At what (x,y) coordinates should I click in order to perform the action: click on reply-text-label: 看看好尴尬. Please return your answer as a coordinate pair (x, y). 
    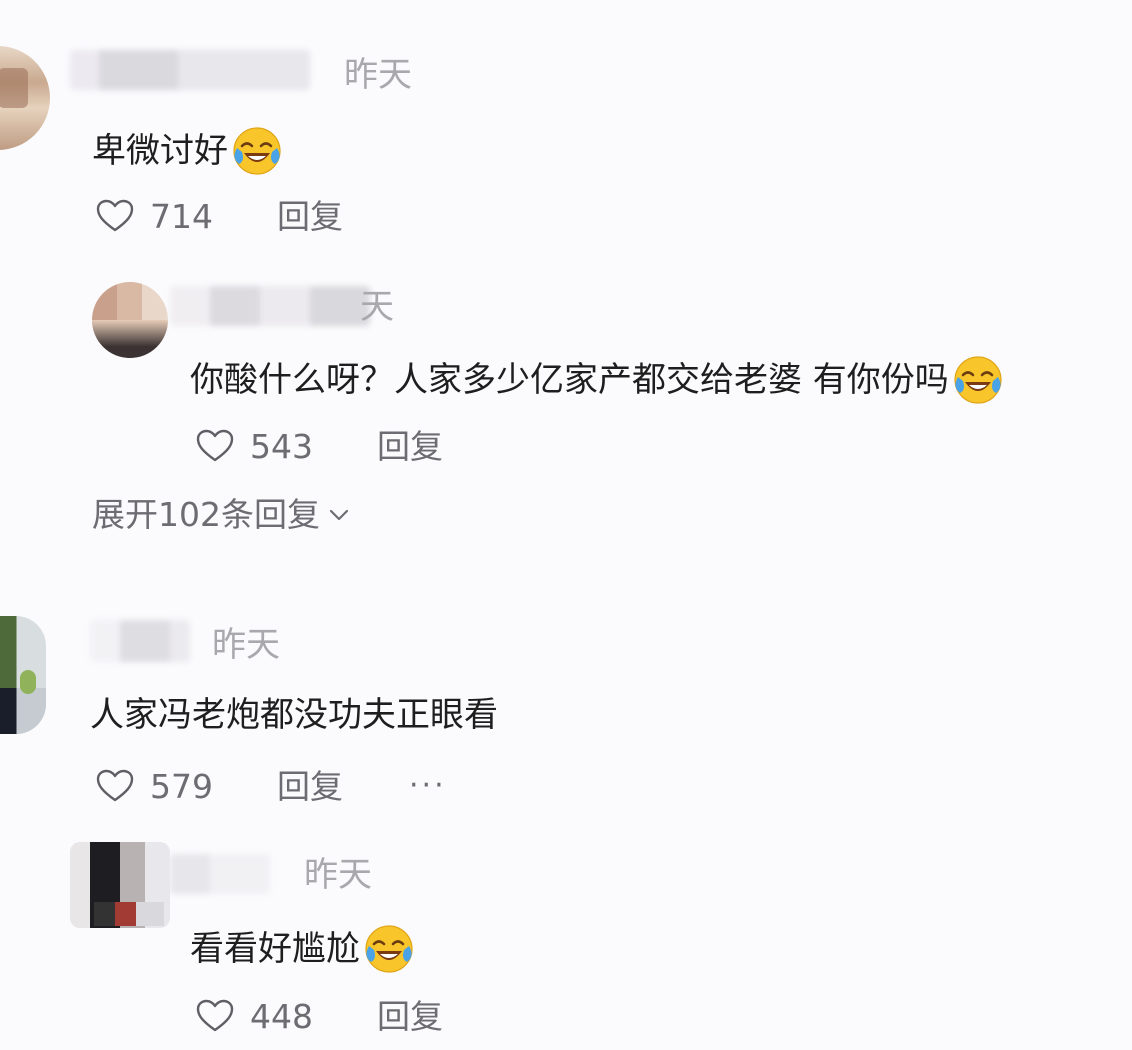
    Looking at the image, I should click on (275, 949).